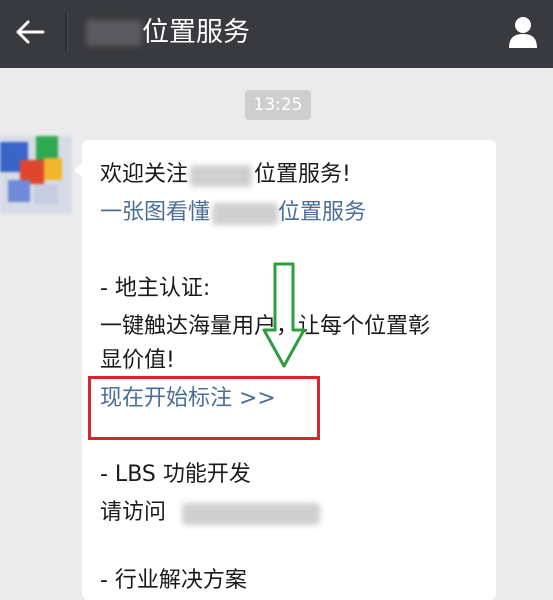 The width and height of the screenshot is (553, 600). I want to click on avatar, so click(36, 175).